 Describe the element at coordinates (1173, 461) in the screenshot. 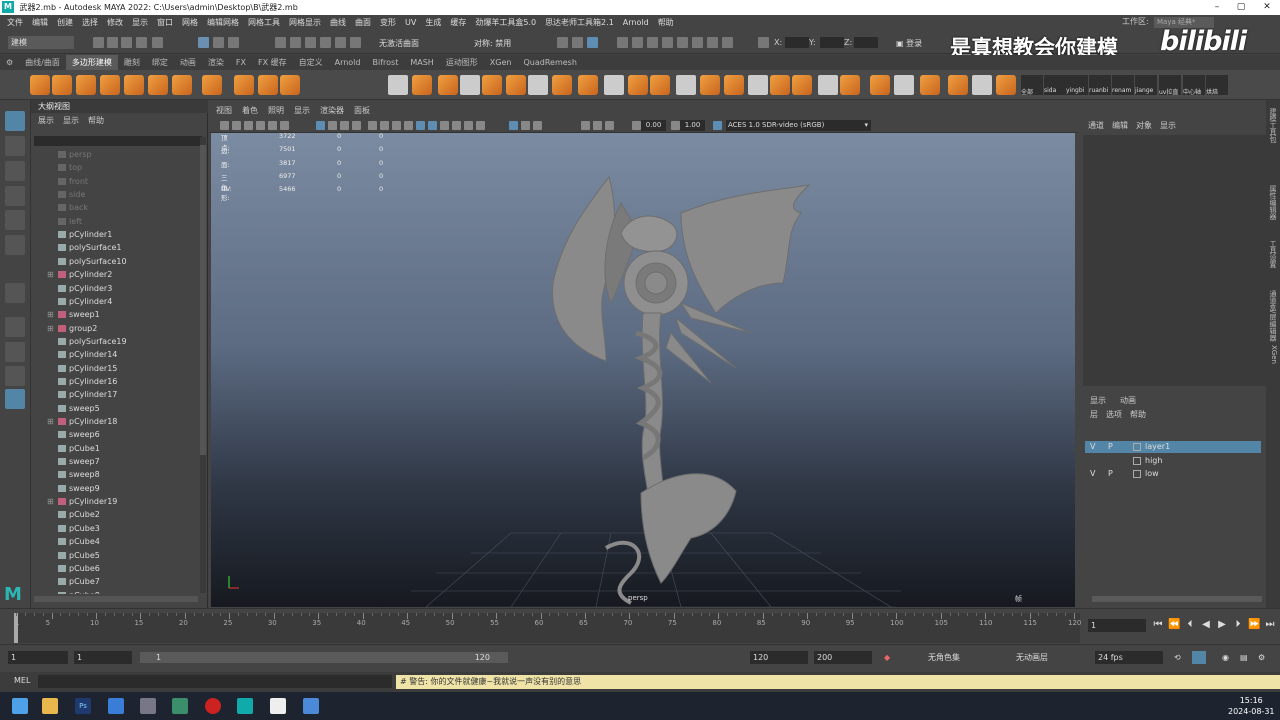

I see `layer-row: high` at that location.